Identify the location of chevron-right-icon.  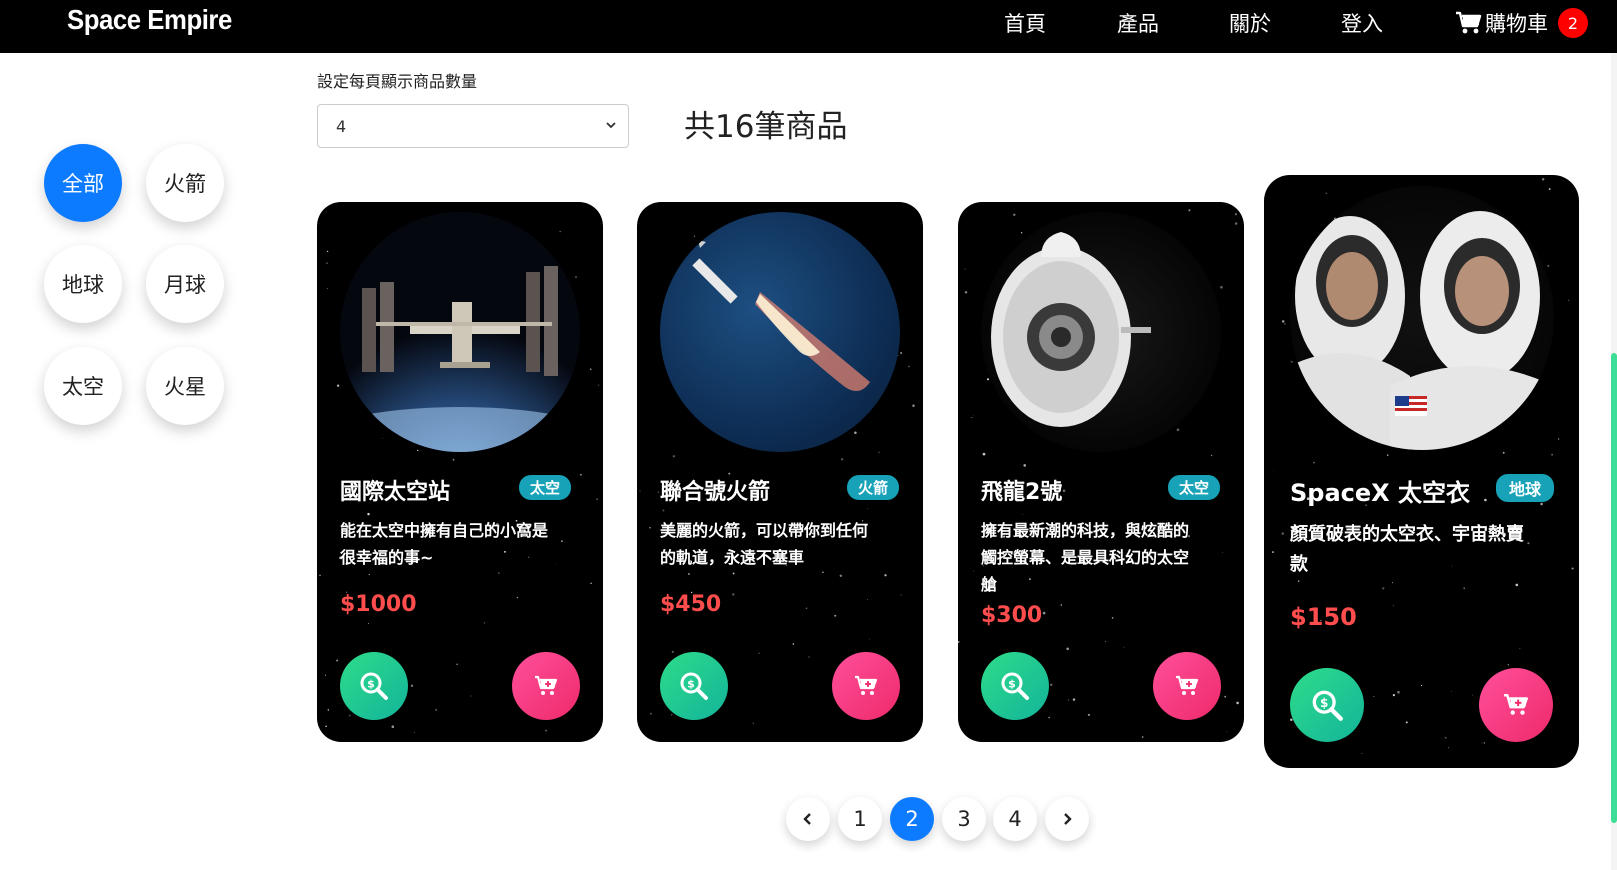
(1068, 819).